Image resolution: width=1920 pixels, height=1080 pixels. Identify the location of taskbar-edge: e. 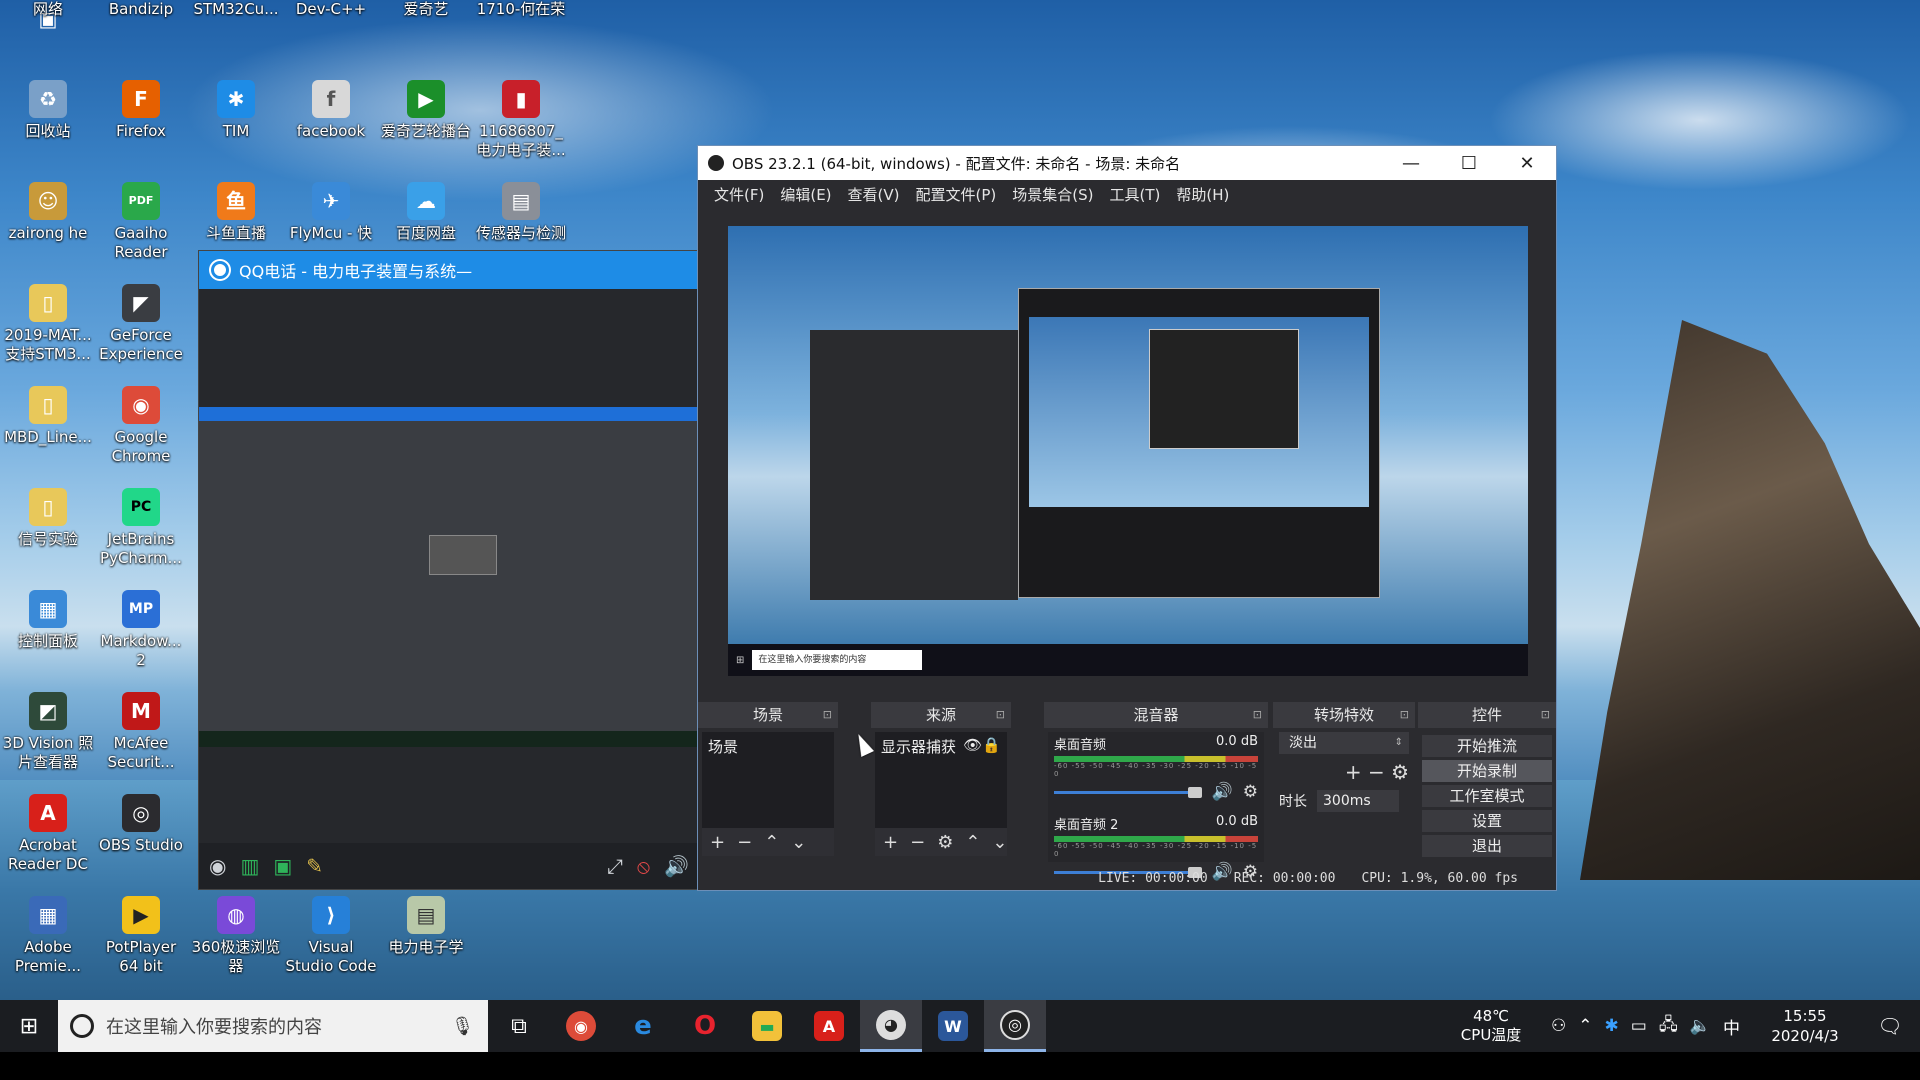
(643, 1026).